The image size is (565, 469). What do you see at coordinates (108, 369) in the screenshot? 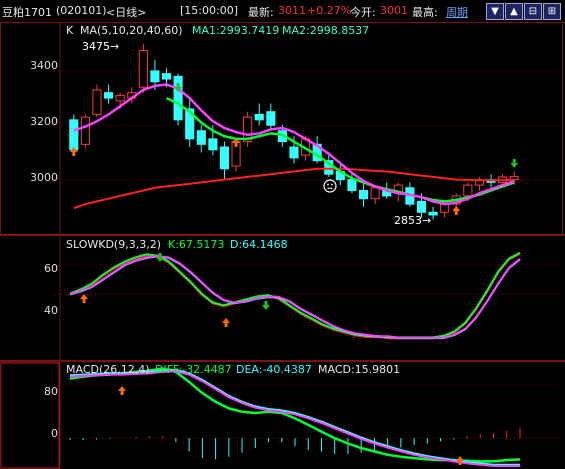
I see `macd-title: MACD(26,12,4)` at bounding box center [108, 369].